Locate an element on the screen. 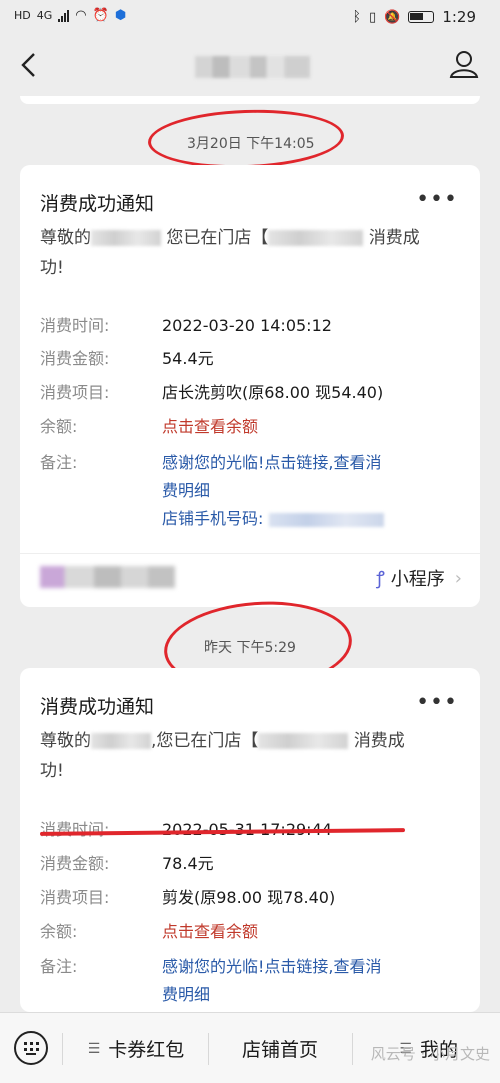 The height and width of the screenshot is (1083, 500). remark-link: 感谢您的光临!点击链接,查看消 费明细 店铺手机号码: is located at coordinates (273, 491).